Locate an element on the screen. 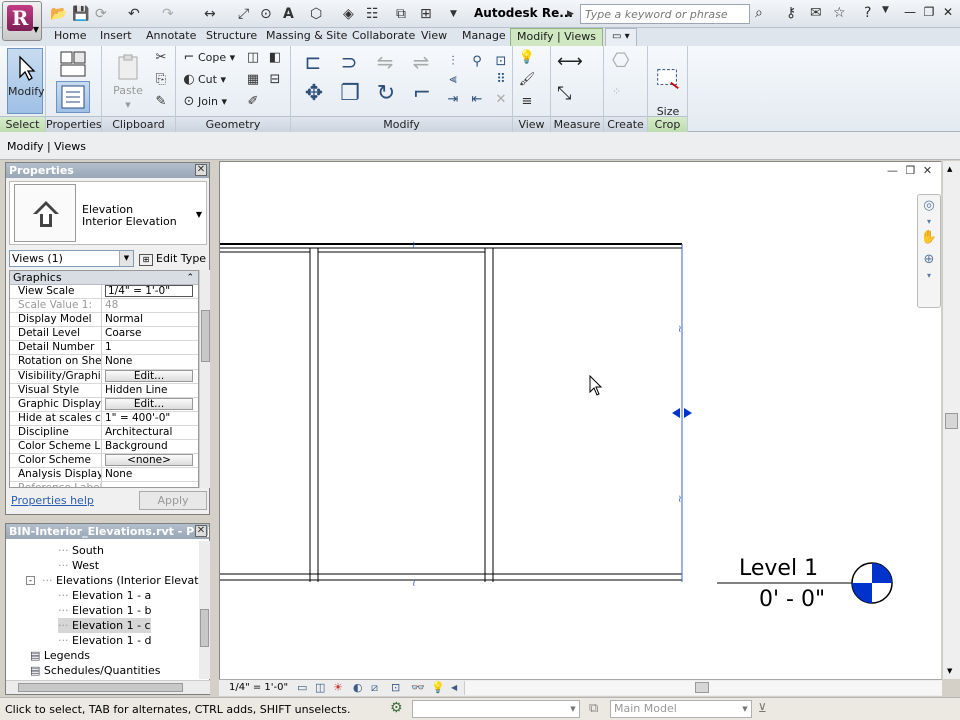 This screenshot has height=720, width=960. crop-panel-label: Crop is located at coordinates (667, 124).